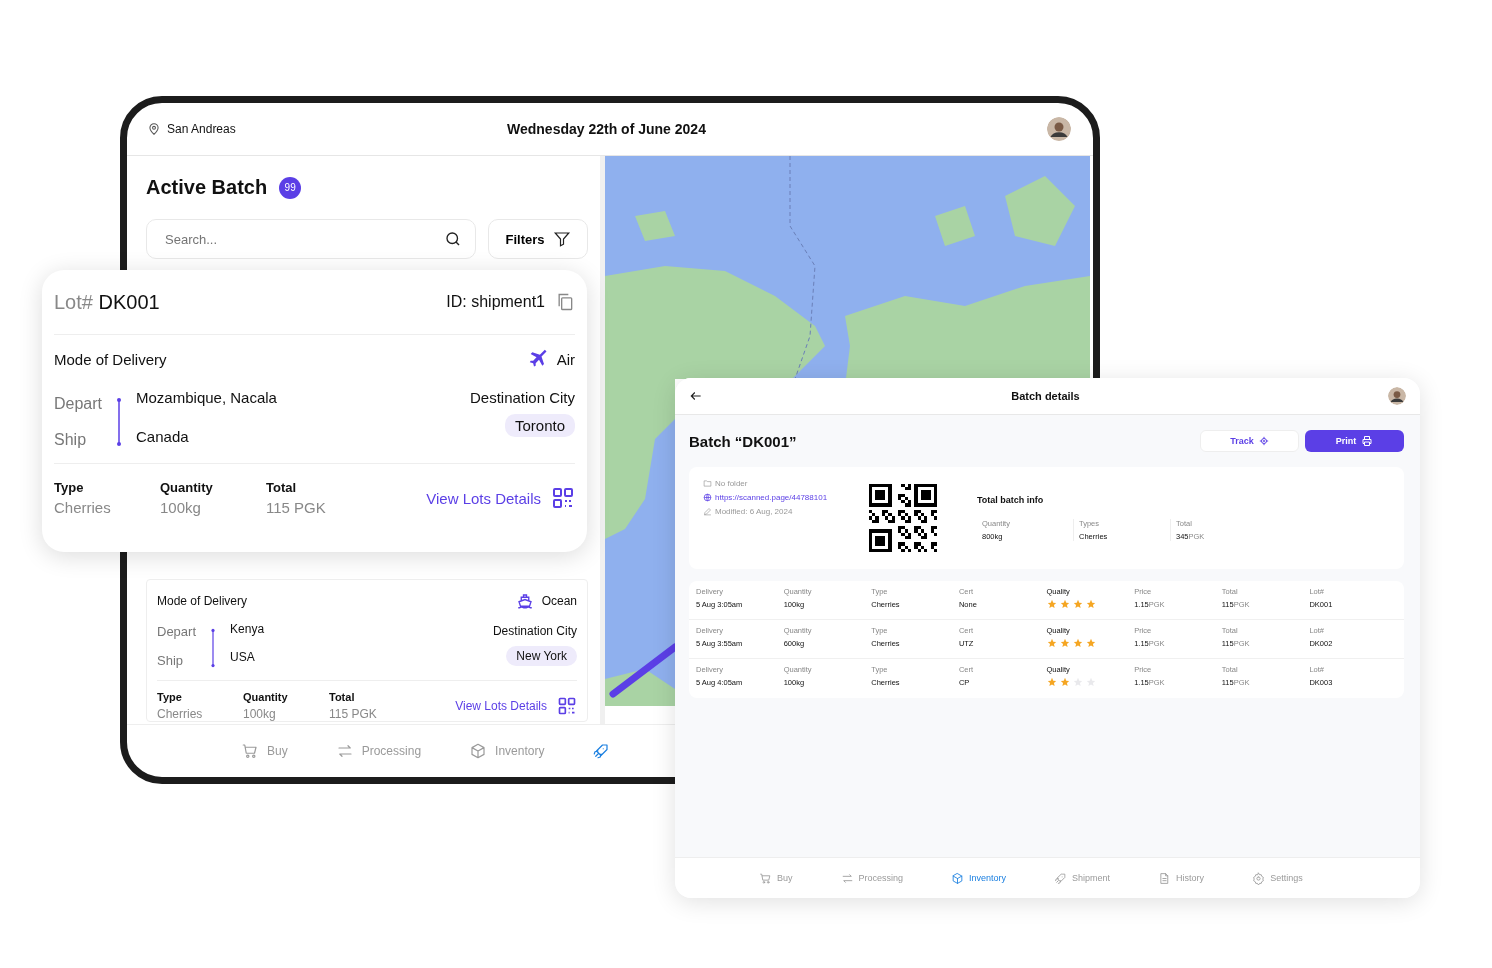 Image resolution: width=1492 pixels, height=968 pixels. Describe the element at coordinates (538, 239) in the screenshot. I see `filters-button: Filters` at that location.